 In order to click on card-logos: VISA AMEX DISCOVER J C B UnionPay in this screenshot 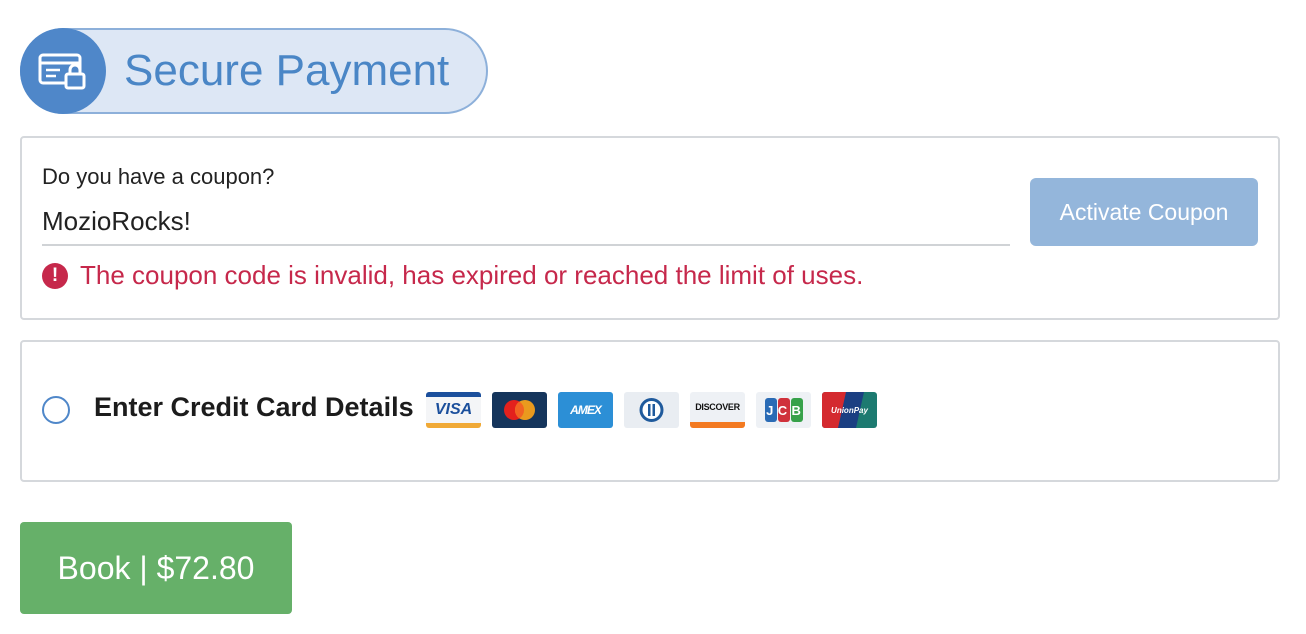, I will do `click(657, 410)`.